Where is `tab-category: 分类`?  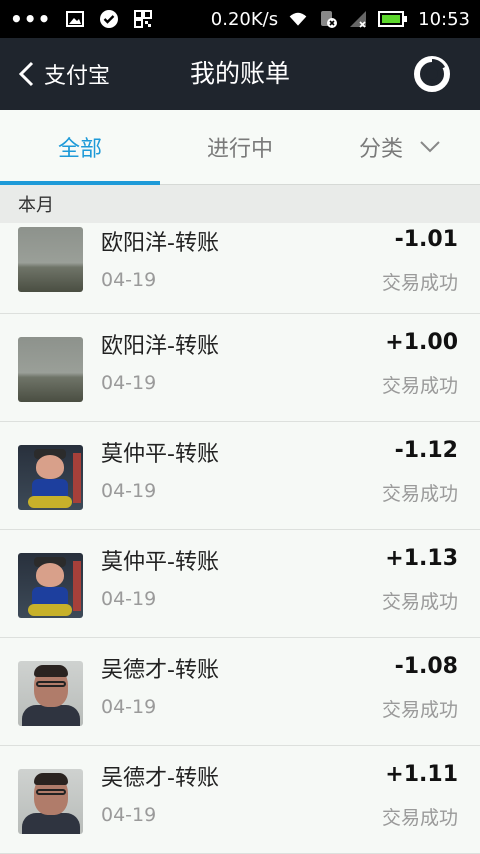
tab-category: 分类 is located at coordinates (400, 147).